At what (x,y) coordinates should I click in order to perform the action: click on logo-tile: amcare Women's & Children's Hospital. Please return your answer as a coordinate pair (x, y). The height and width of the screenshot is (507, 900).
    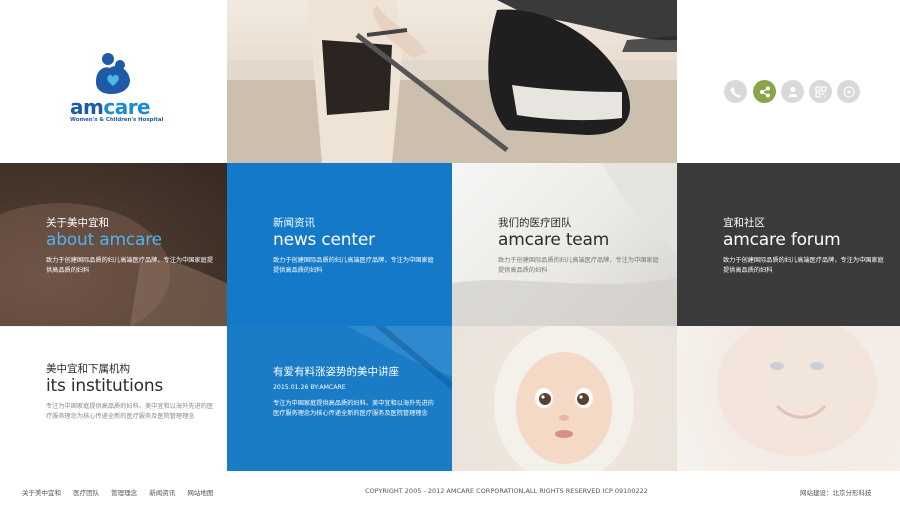
    Looking at the image, I should click on (113, 81).